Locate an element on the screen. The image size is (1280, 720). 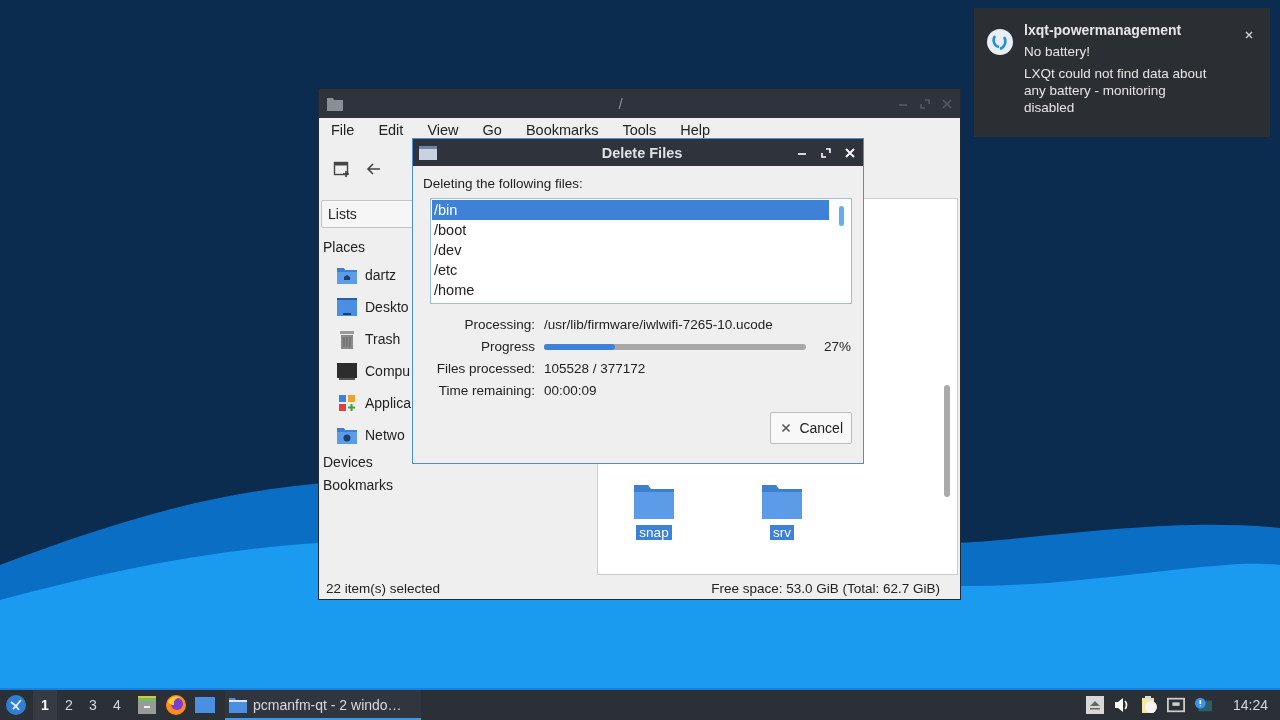
start-menu-icon is located at coordinates (16, 705).